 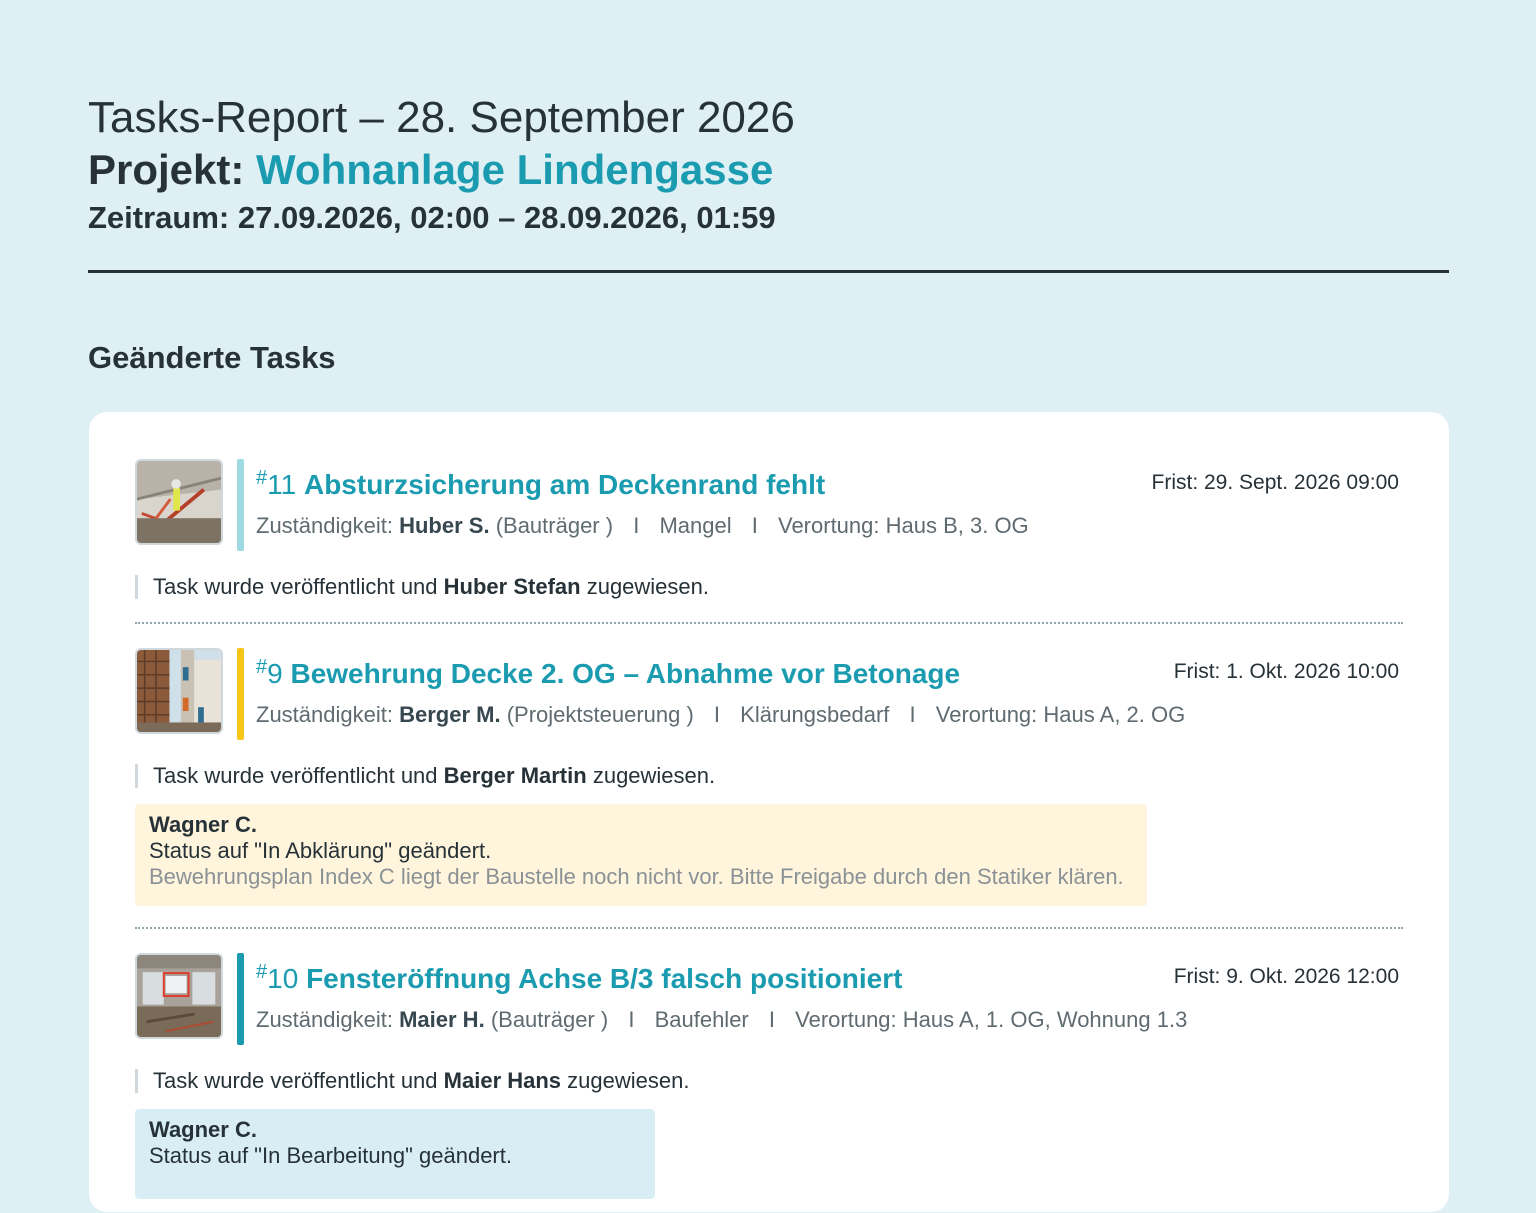 I want to click on assignee-role: (Projektsteuerung ), so click(x=600, y=714).